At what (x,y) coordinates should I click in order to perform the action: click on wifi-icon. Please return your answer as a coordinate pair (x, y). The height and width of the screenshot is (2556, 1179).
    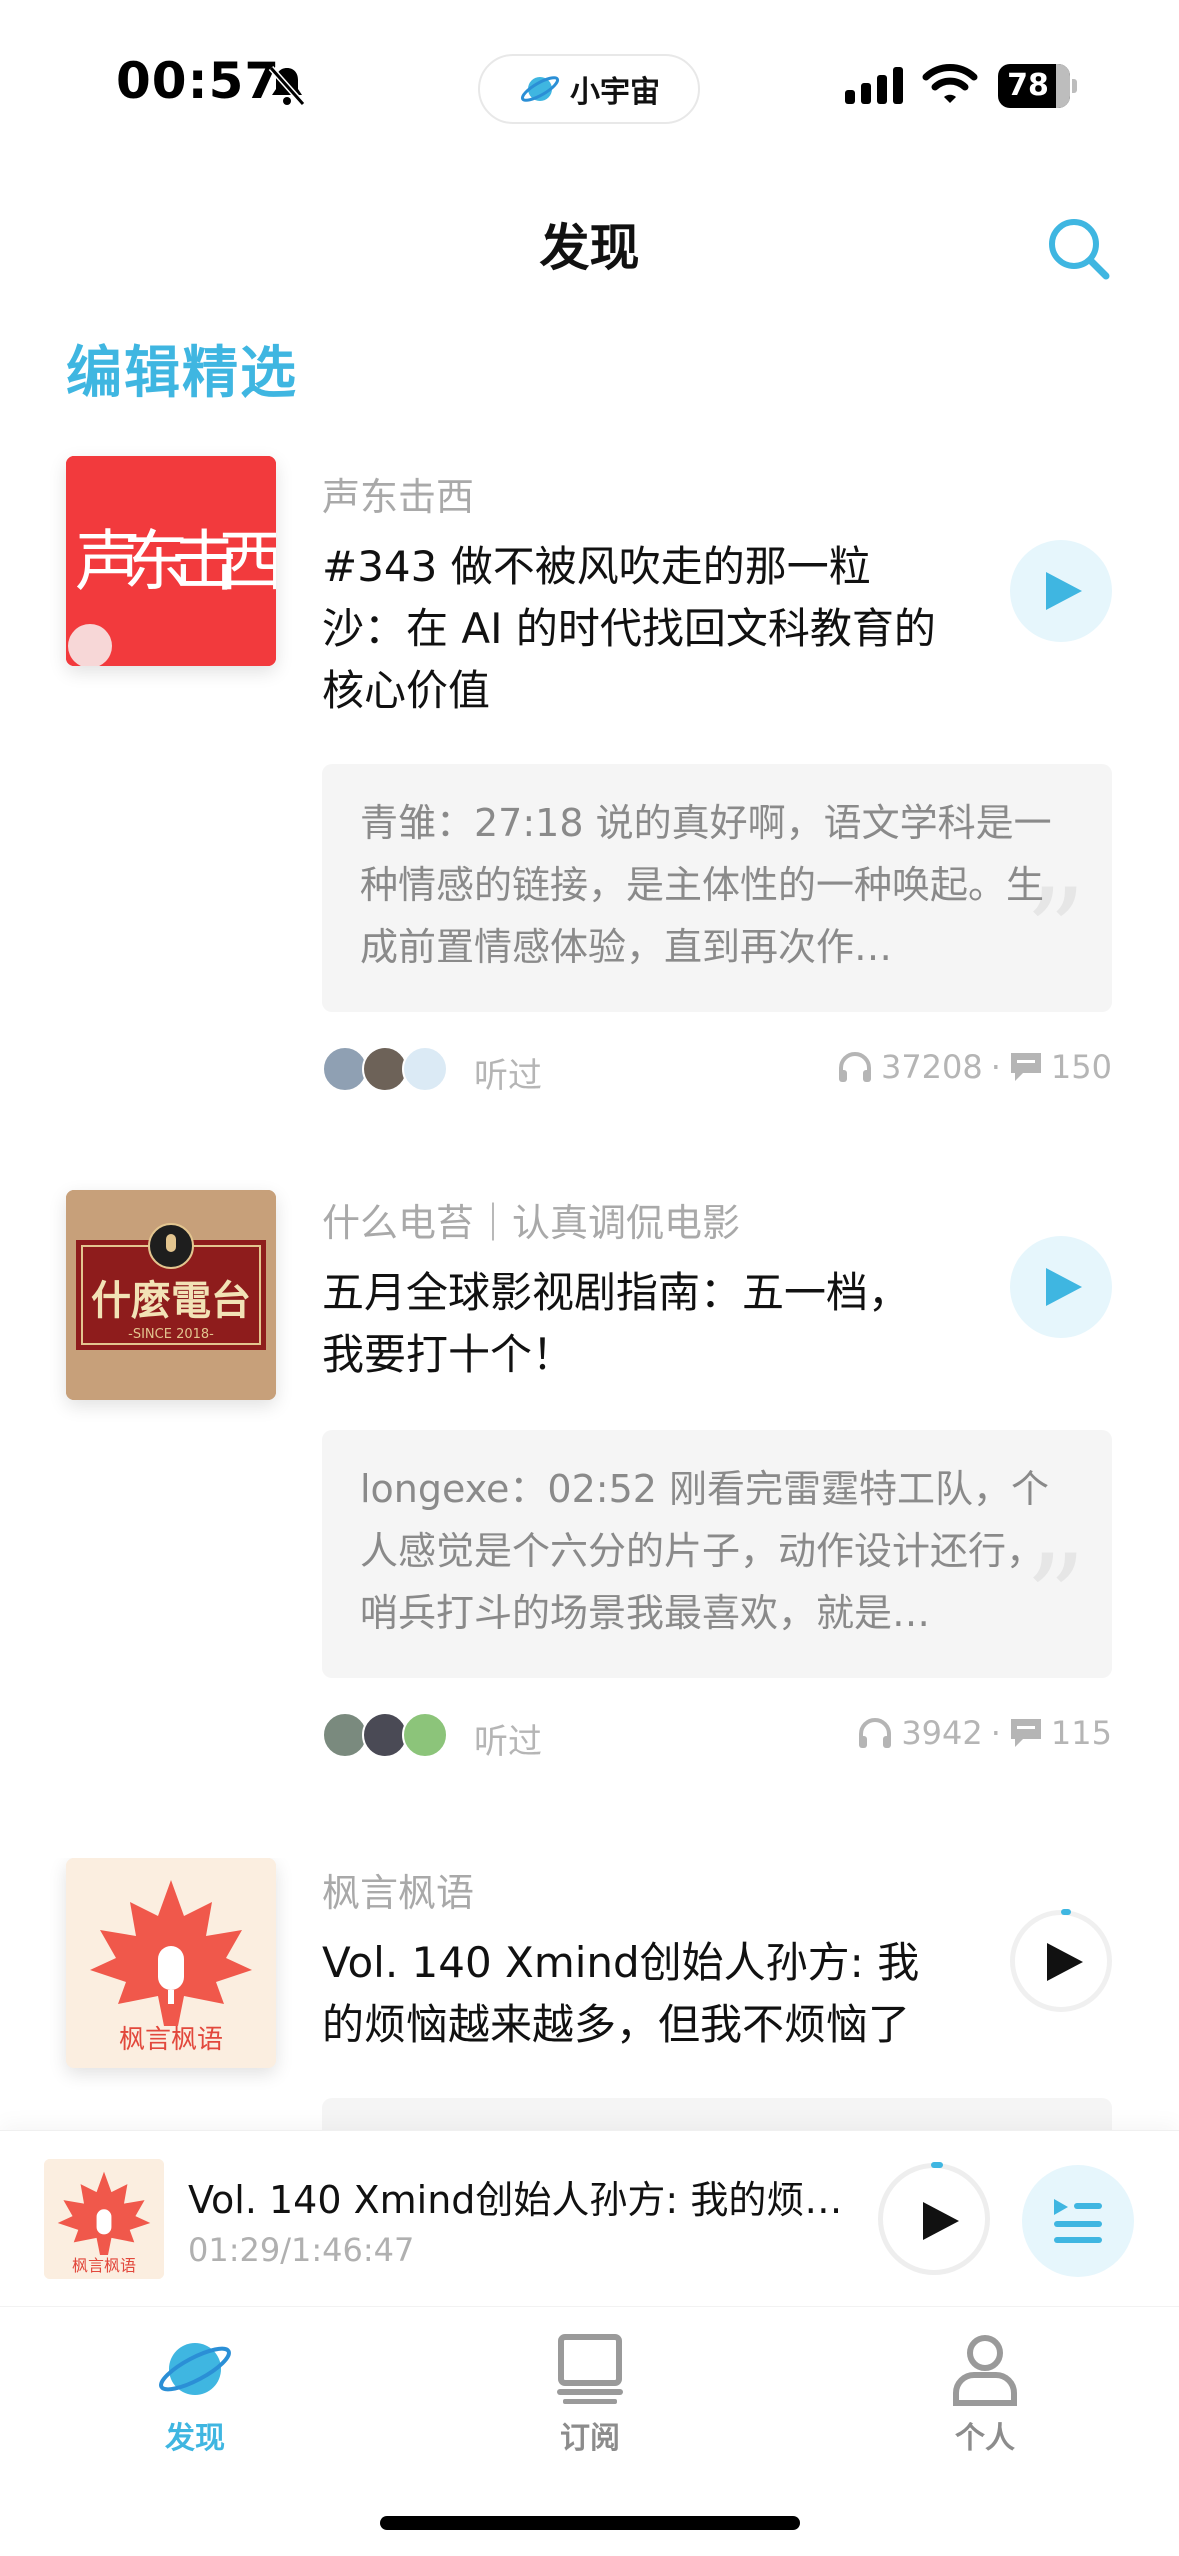
    Looking at the image, I should click on (950, 83).